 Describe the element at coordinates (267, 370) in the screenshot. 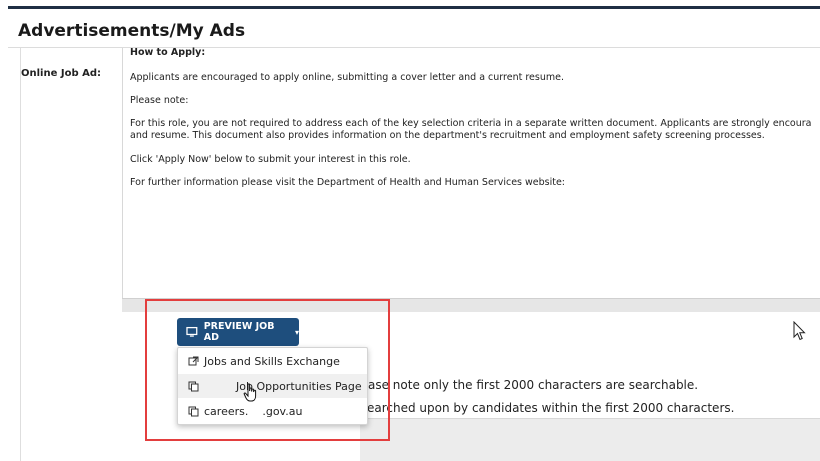

I see `annotation-highlight-box` at that location.